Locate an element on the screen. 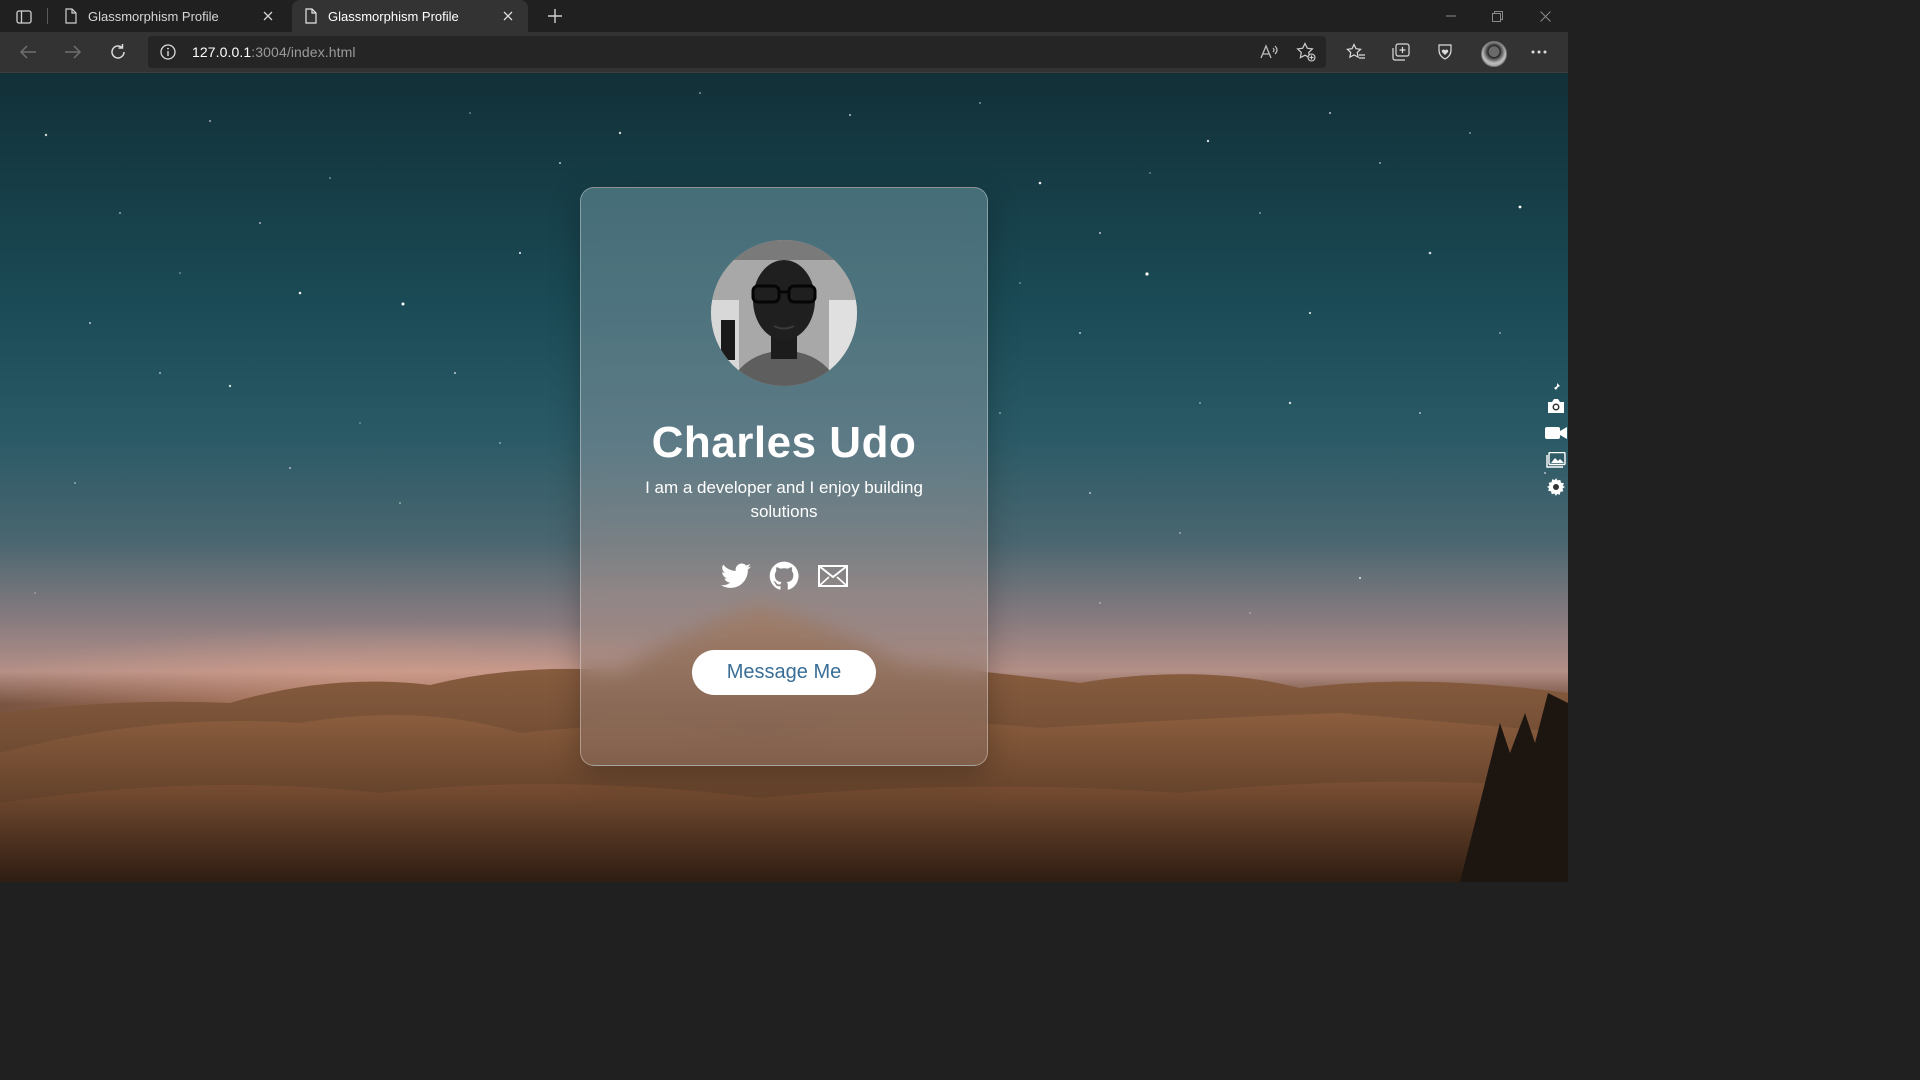 The width and height of the screenshot is (1920, 1080). tab-active: Glassmorphism Profile is located at coordinates (410, 16).